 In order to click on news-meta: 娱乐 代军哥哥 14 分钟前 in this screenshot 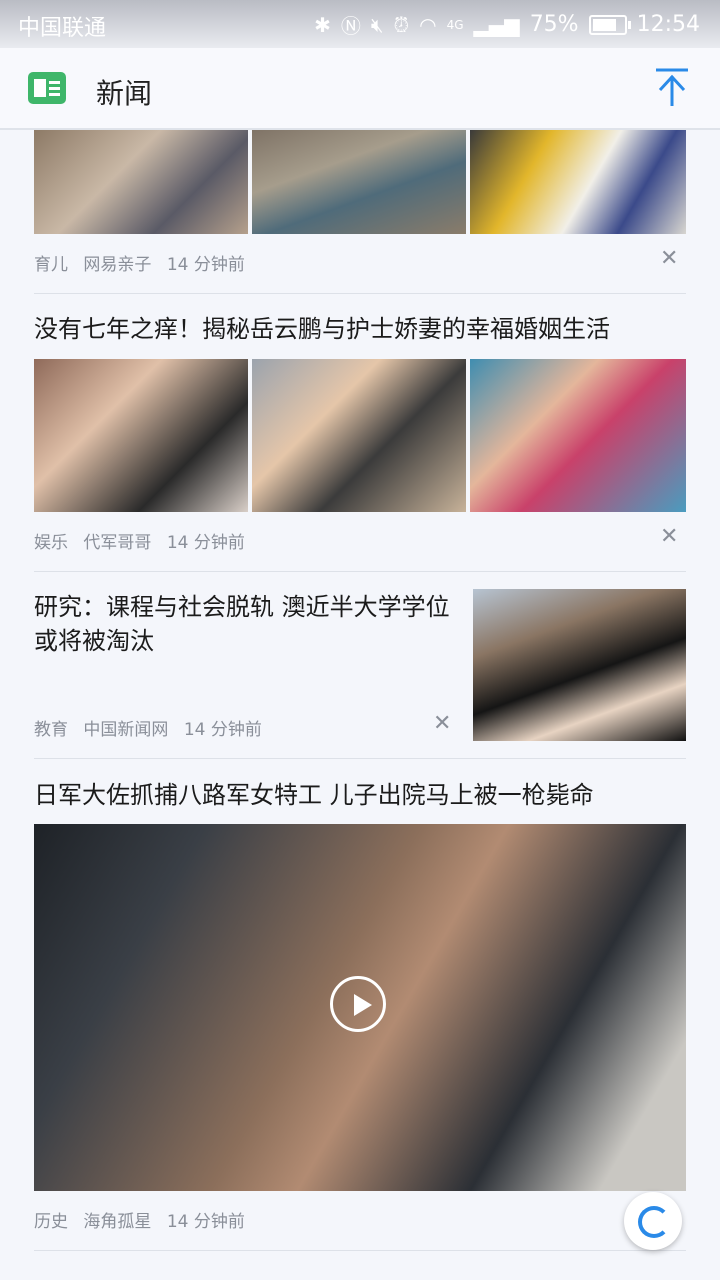, I will do `click(144, 540)`.